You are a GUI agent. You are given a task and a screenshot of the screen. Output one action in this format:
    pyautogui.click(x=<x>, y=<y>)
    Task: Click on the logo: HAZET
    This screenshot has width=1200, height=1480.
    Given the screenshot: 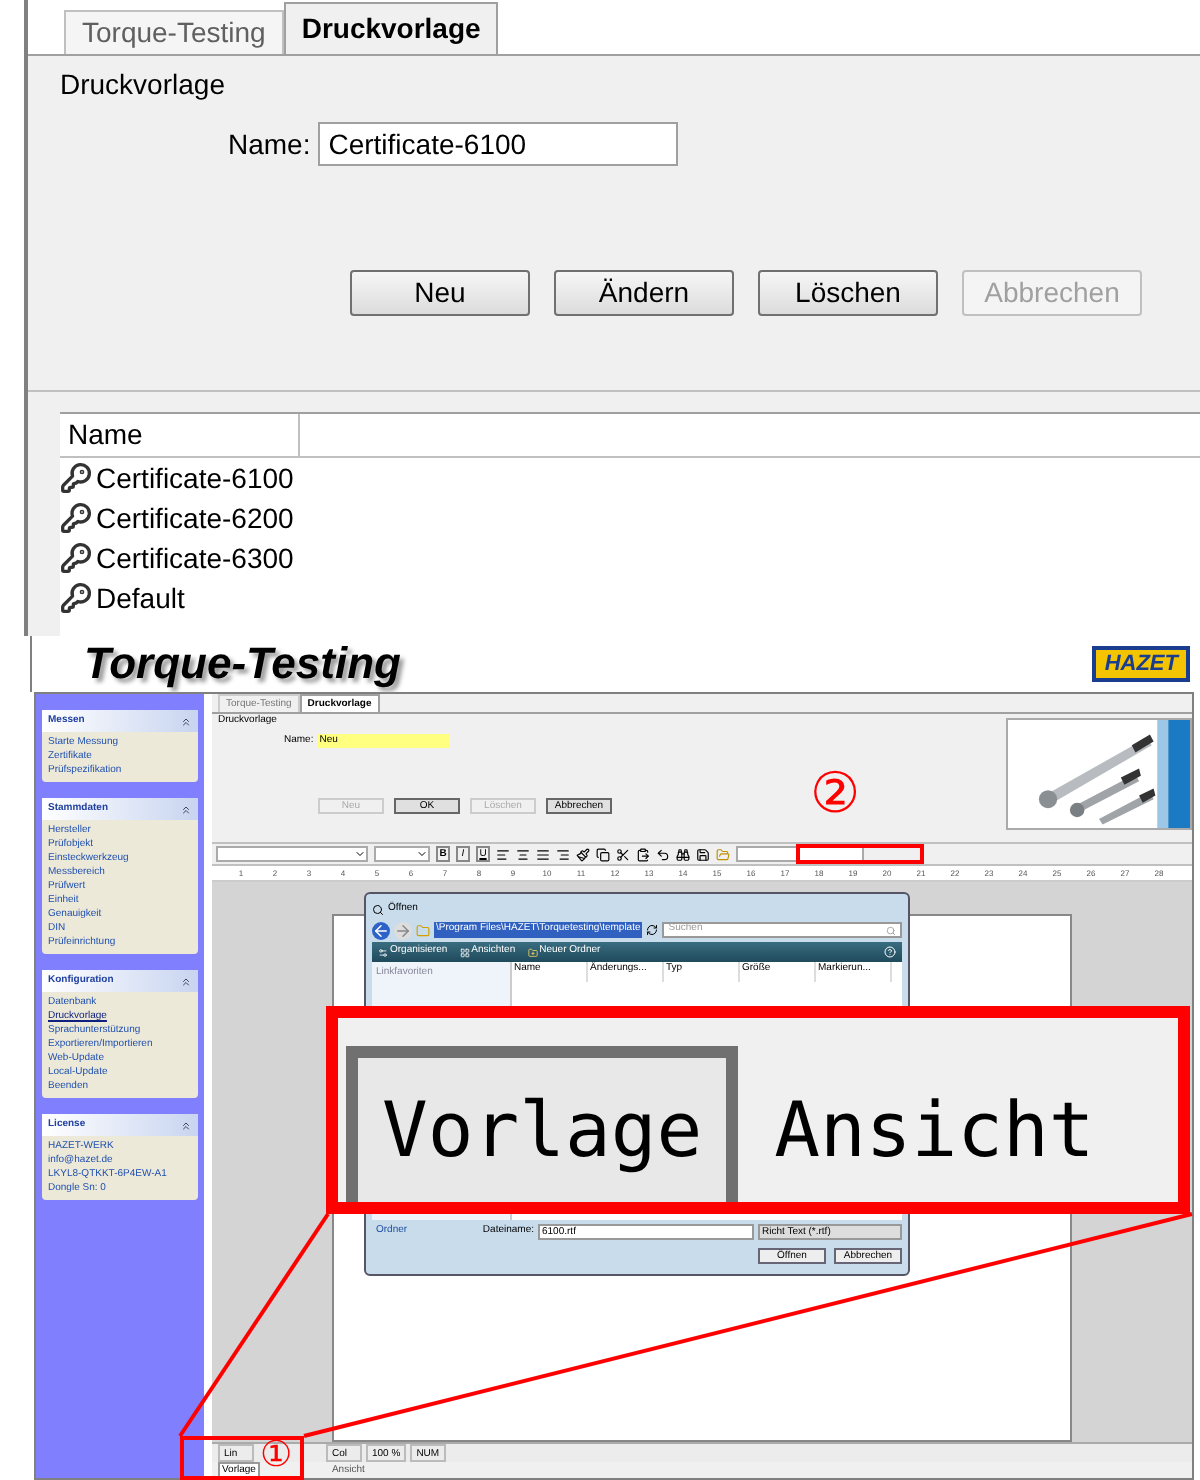 What is the action you would take?
    pyautogui.click(x=1141, y=664)
    